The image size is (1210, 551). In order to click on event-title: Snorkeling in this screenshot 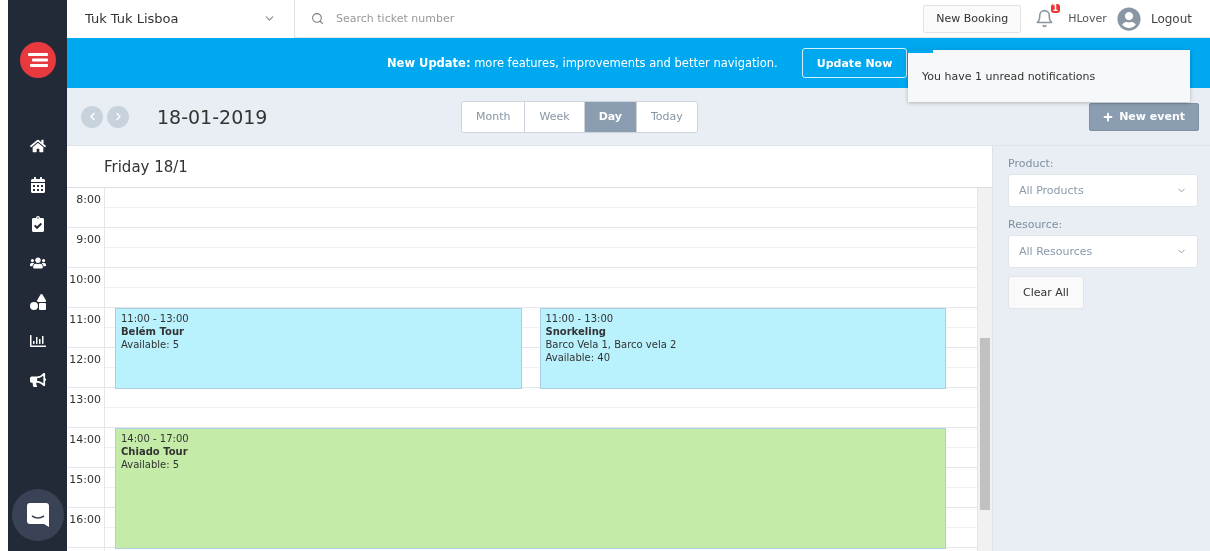, I will do `click(576, 331)`.